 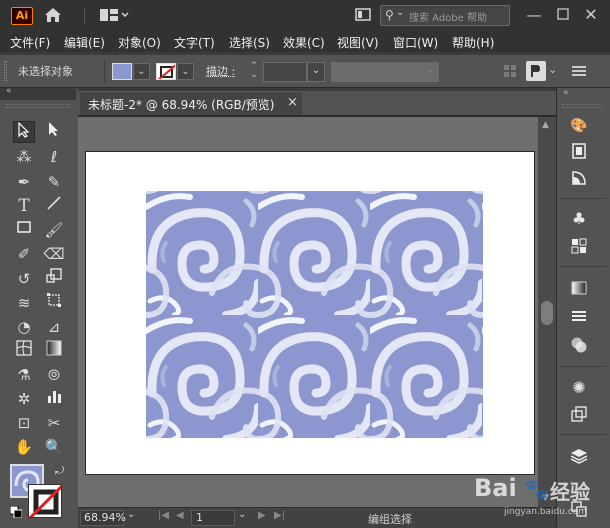 What do you see at coordinates (24, 182) in the screenshot?
I see `pen-tool-icon: ✒` at bounding box center [24, 182].